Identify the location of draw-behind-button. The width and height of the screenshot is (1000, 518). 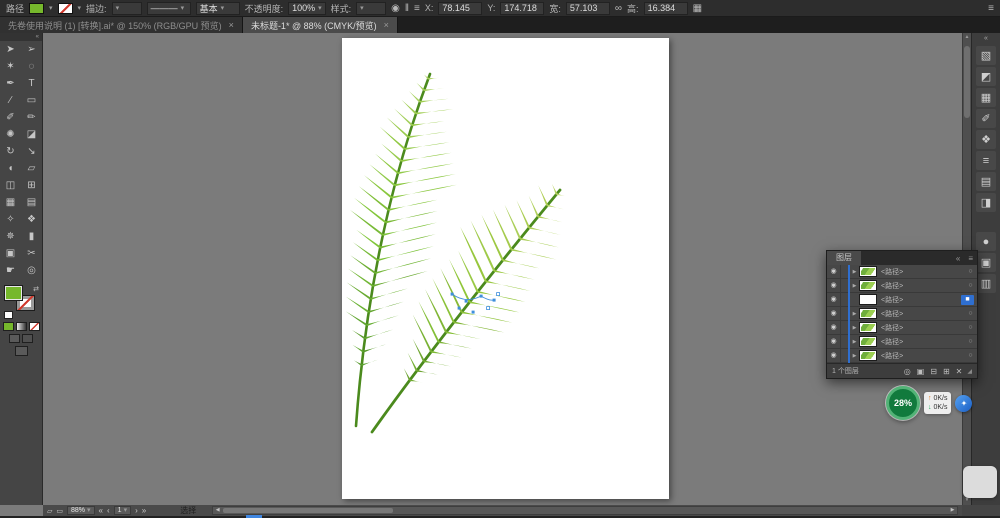
(27, 338).